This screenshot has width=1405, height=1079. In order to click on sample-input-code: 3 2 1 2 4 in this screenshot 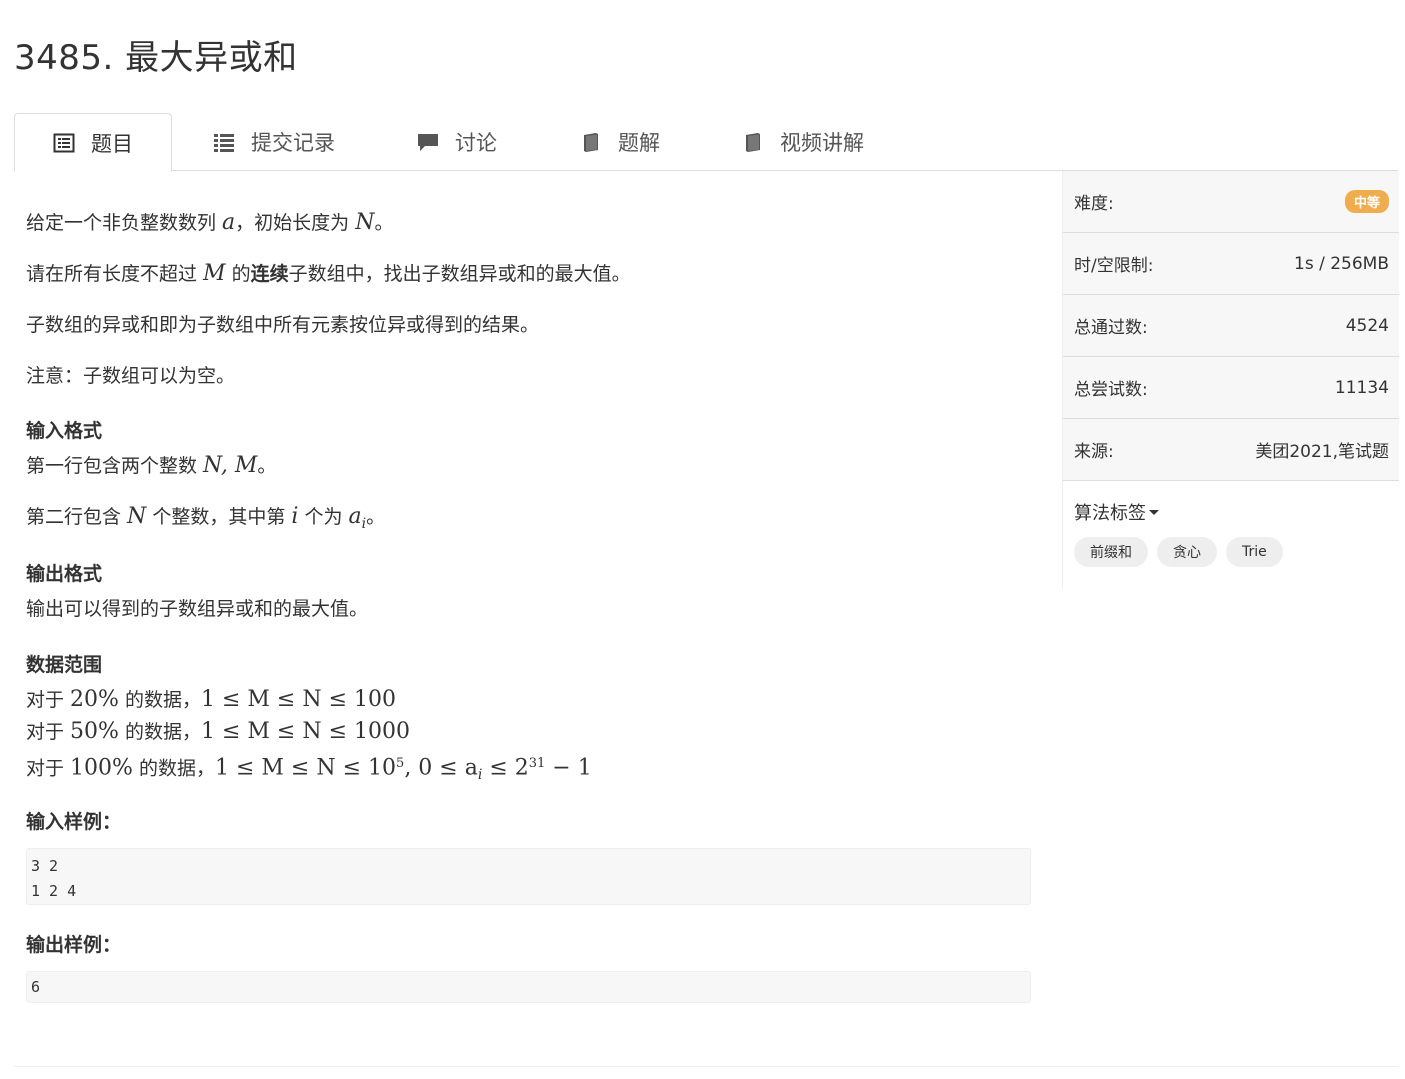, I will do `click(528, 876)`.